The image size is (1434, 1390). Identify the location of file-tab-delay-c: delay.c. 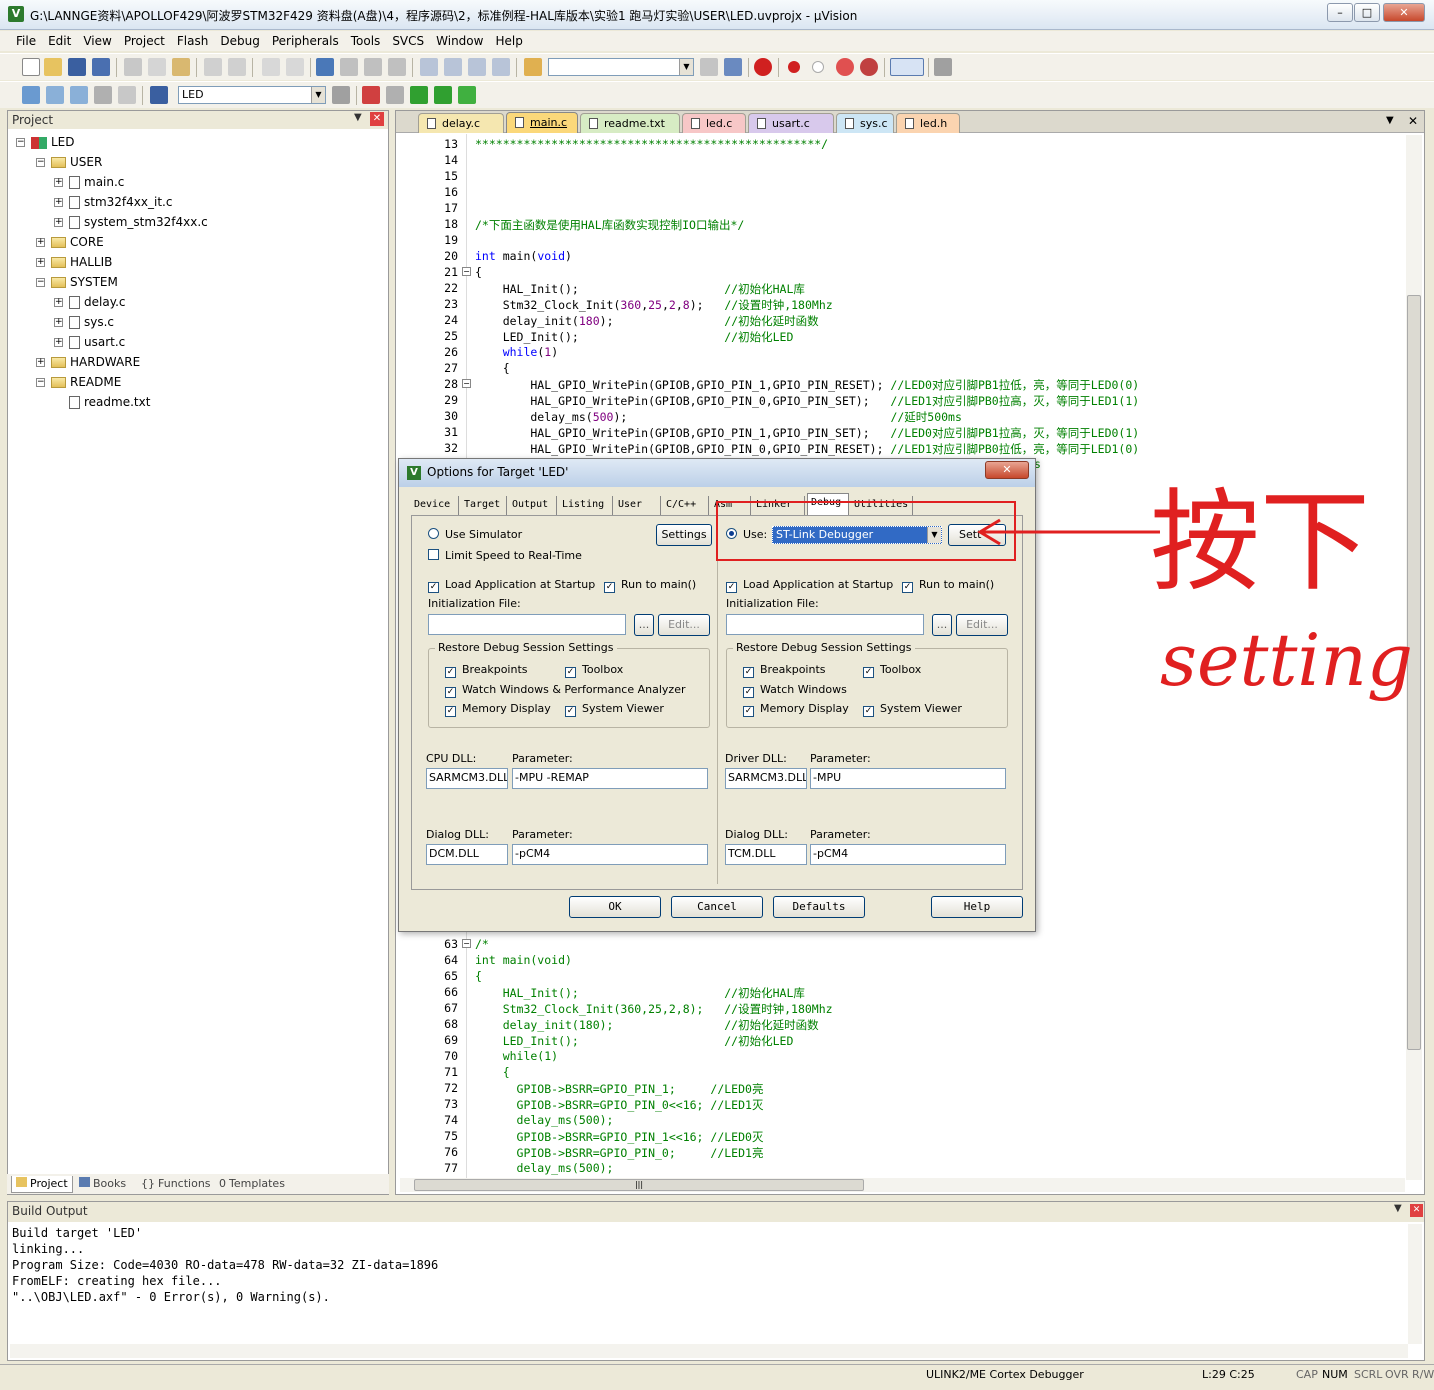
(461, 123).